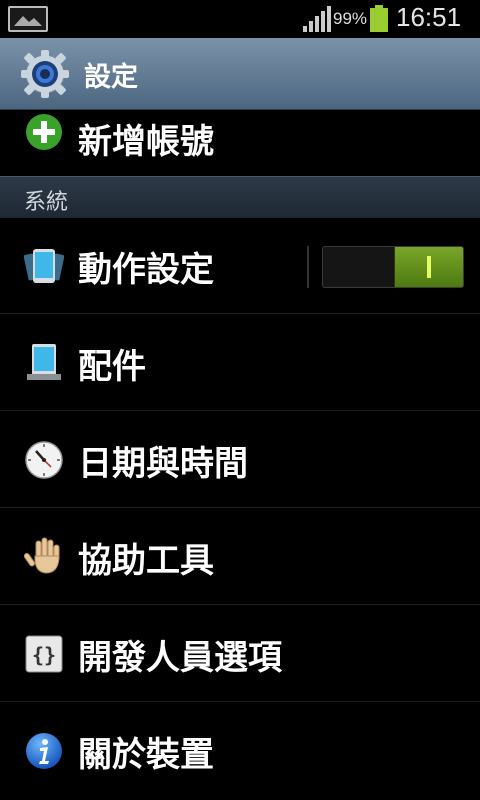  Describe the element at coordinates (240, 363) in the screenshot. I see `list-item-accessory: 配件` at that location.